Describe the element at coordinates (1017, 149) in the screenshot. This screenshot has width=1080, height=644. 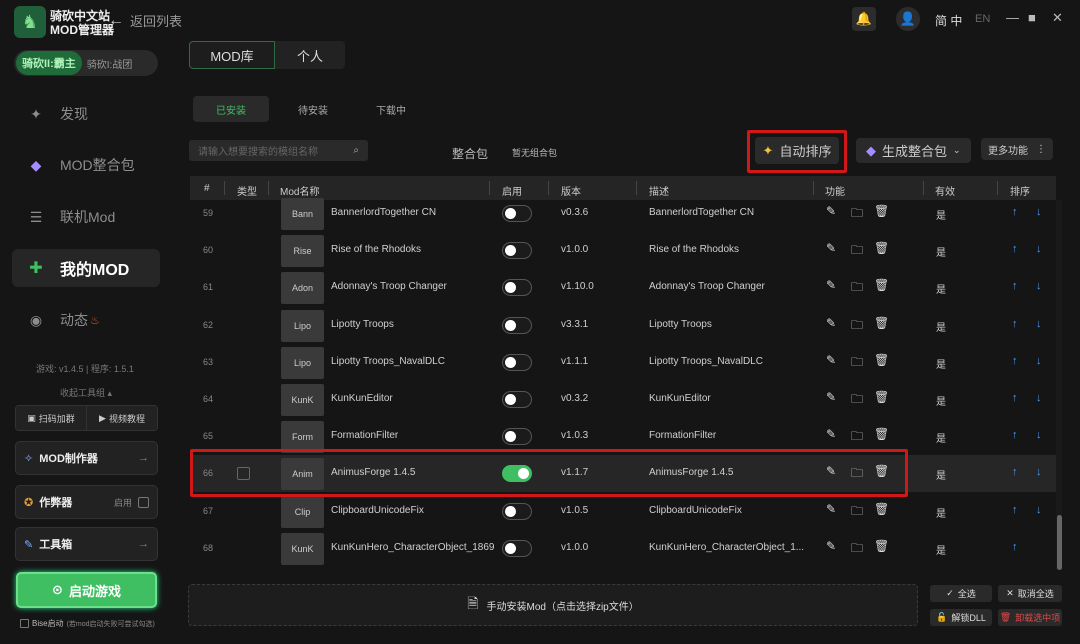
I see `more-button: 更多功能 ⋮` at that location.